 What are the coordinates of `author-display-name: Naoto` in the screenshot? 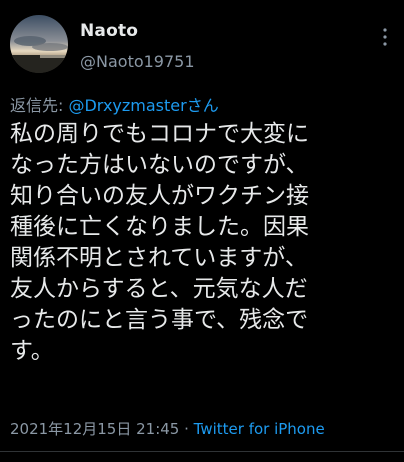 It's located at (109, 31).